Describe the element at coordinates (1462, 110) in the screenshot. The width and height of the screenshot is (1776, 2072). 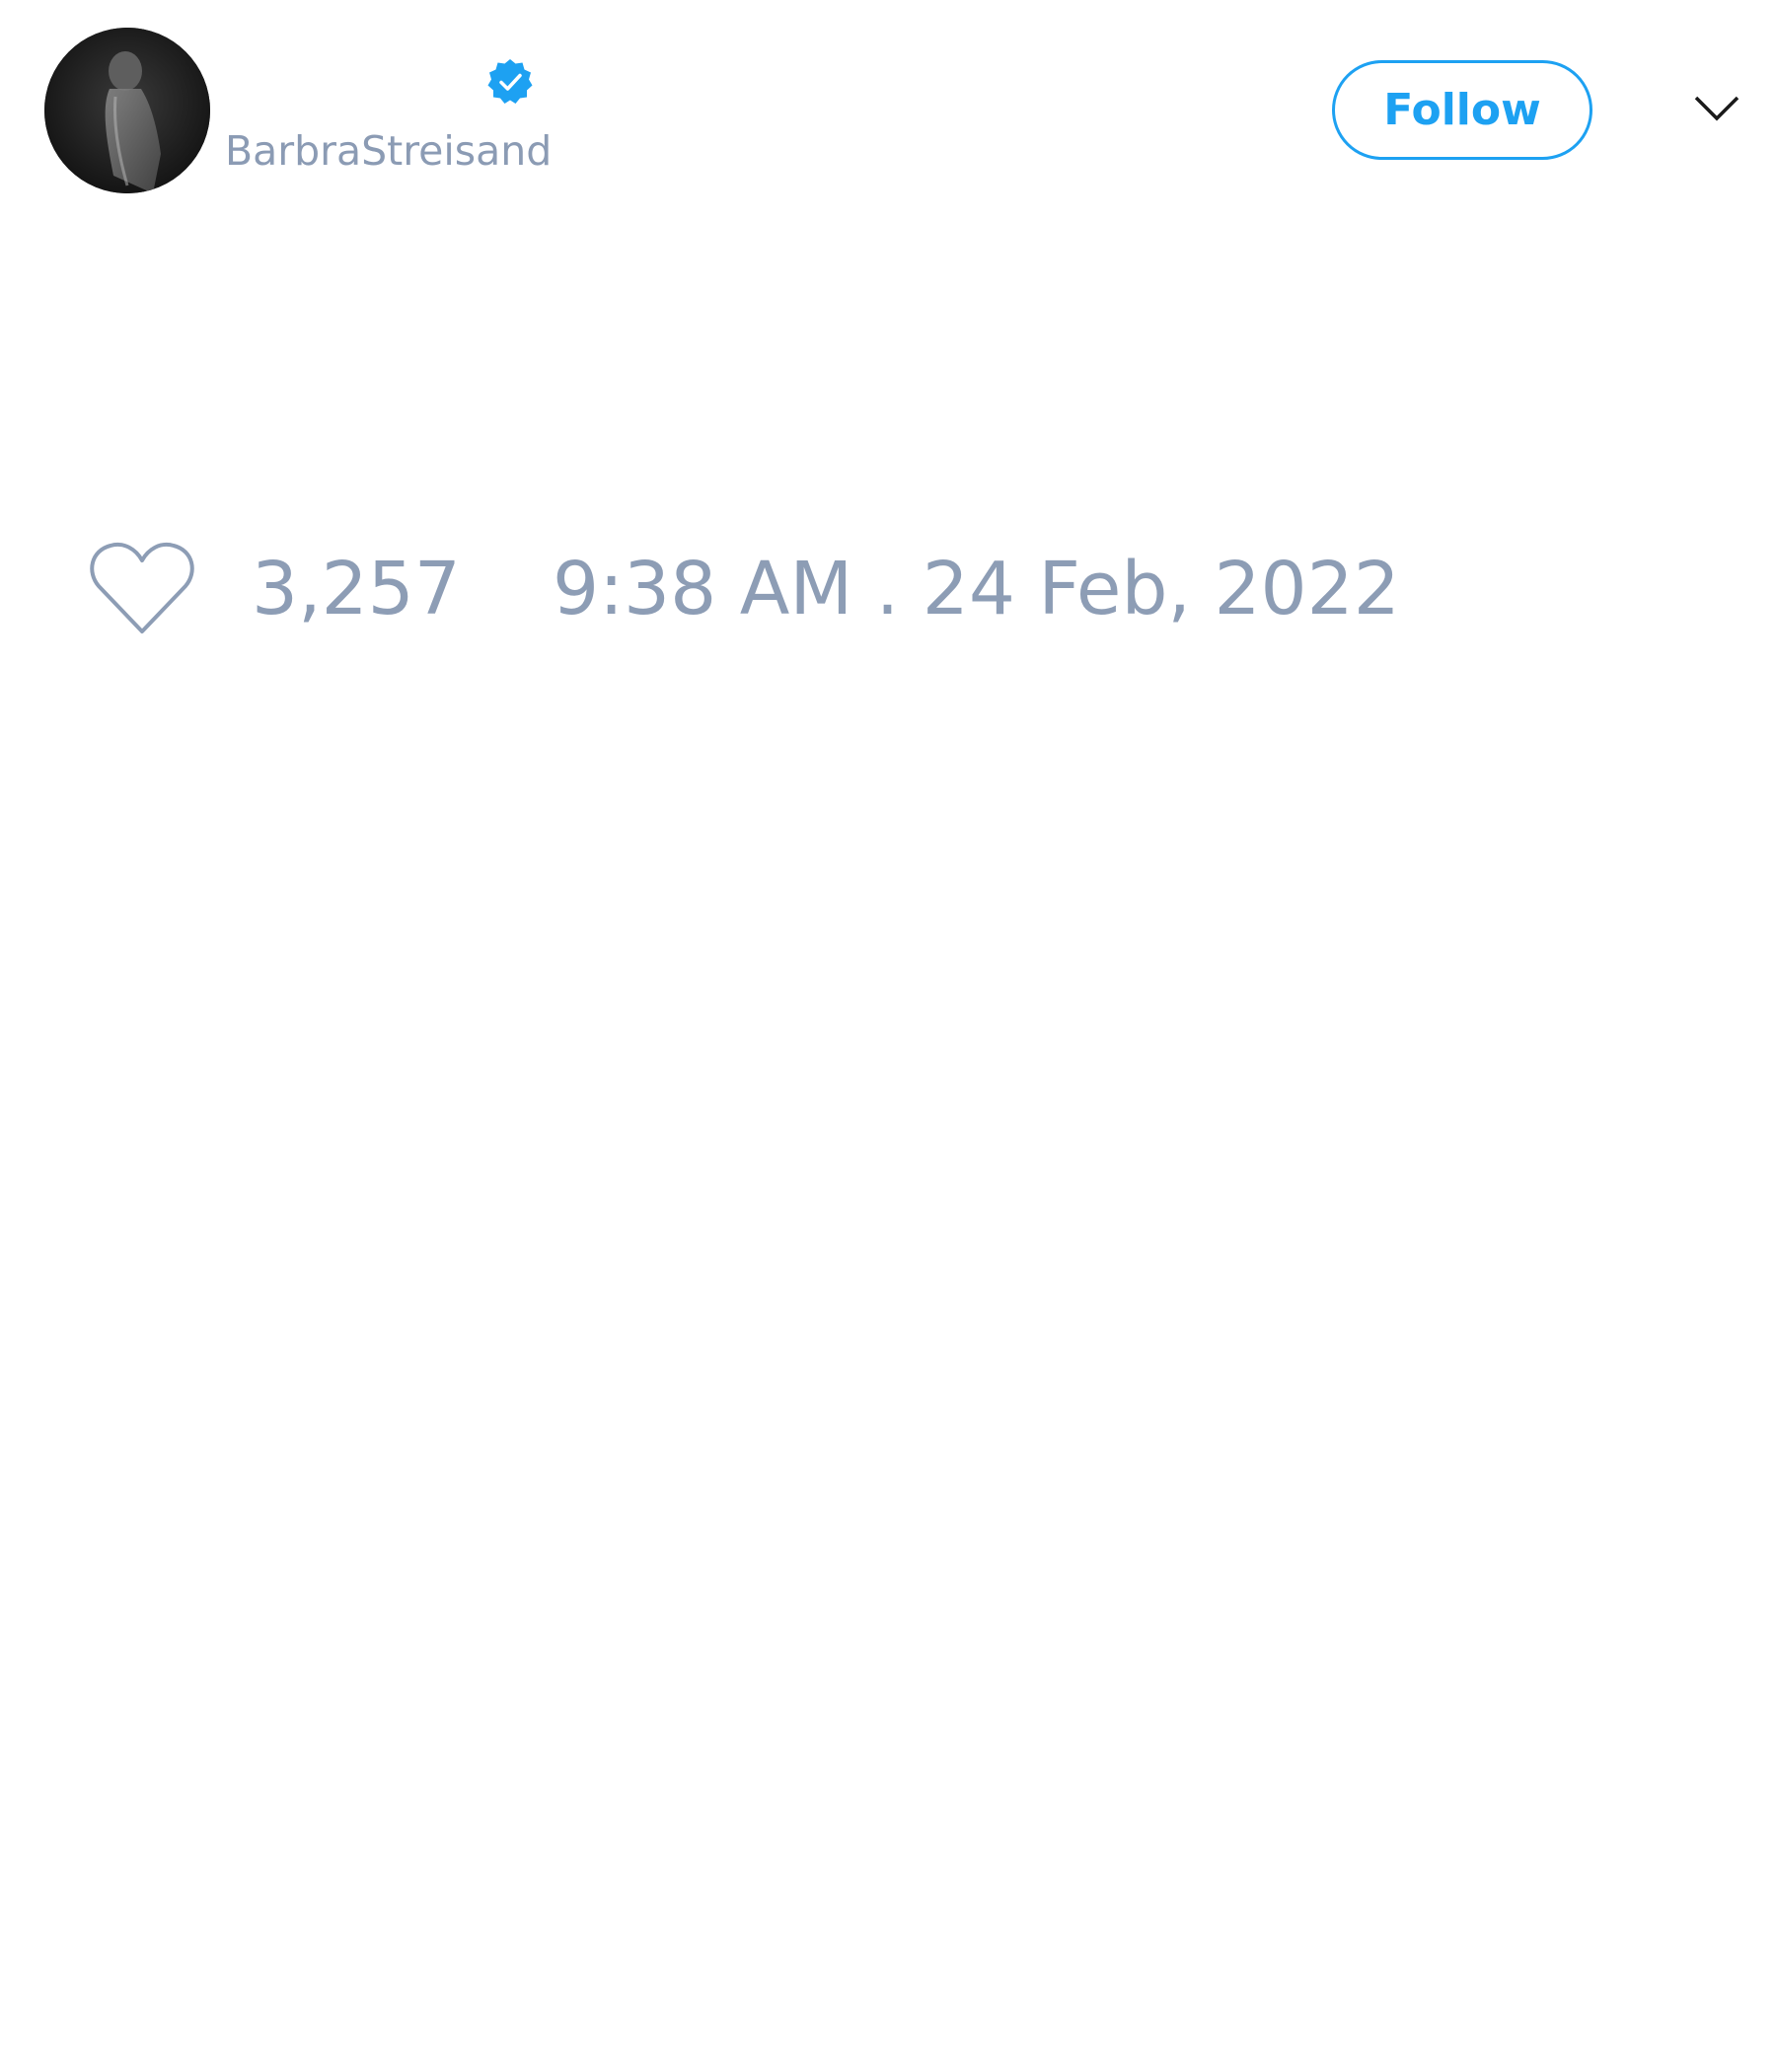
I see `follow-button: Follow` at that location.